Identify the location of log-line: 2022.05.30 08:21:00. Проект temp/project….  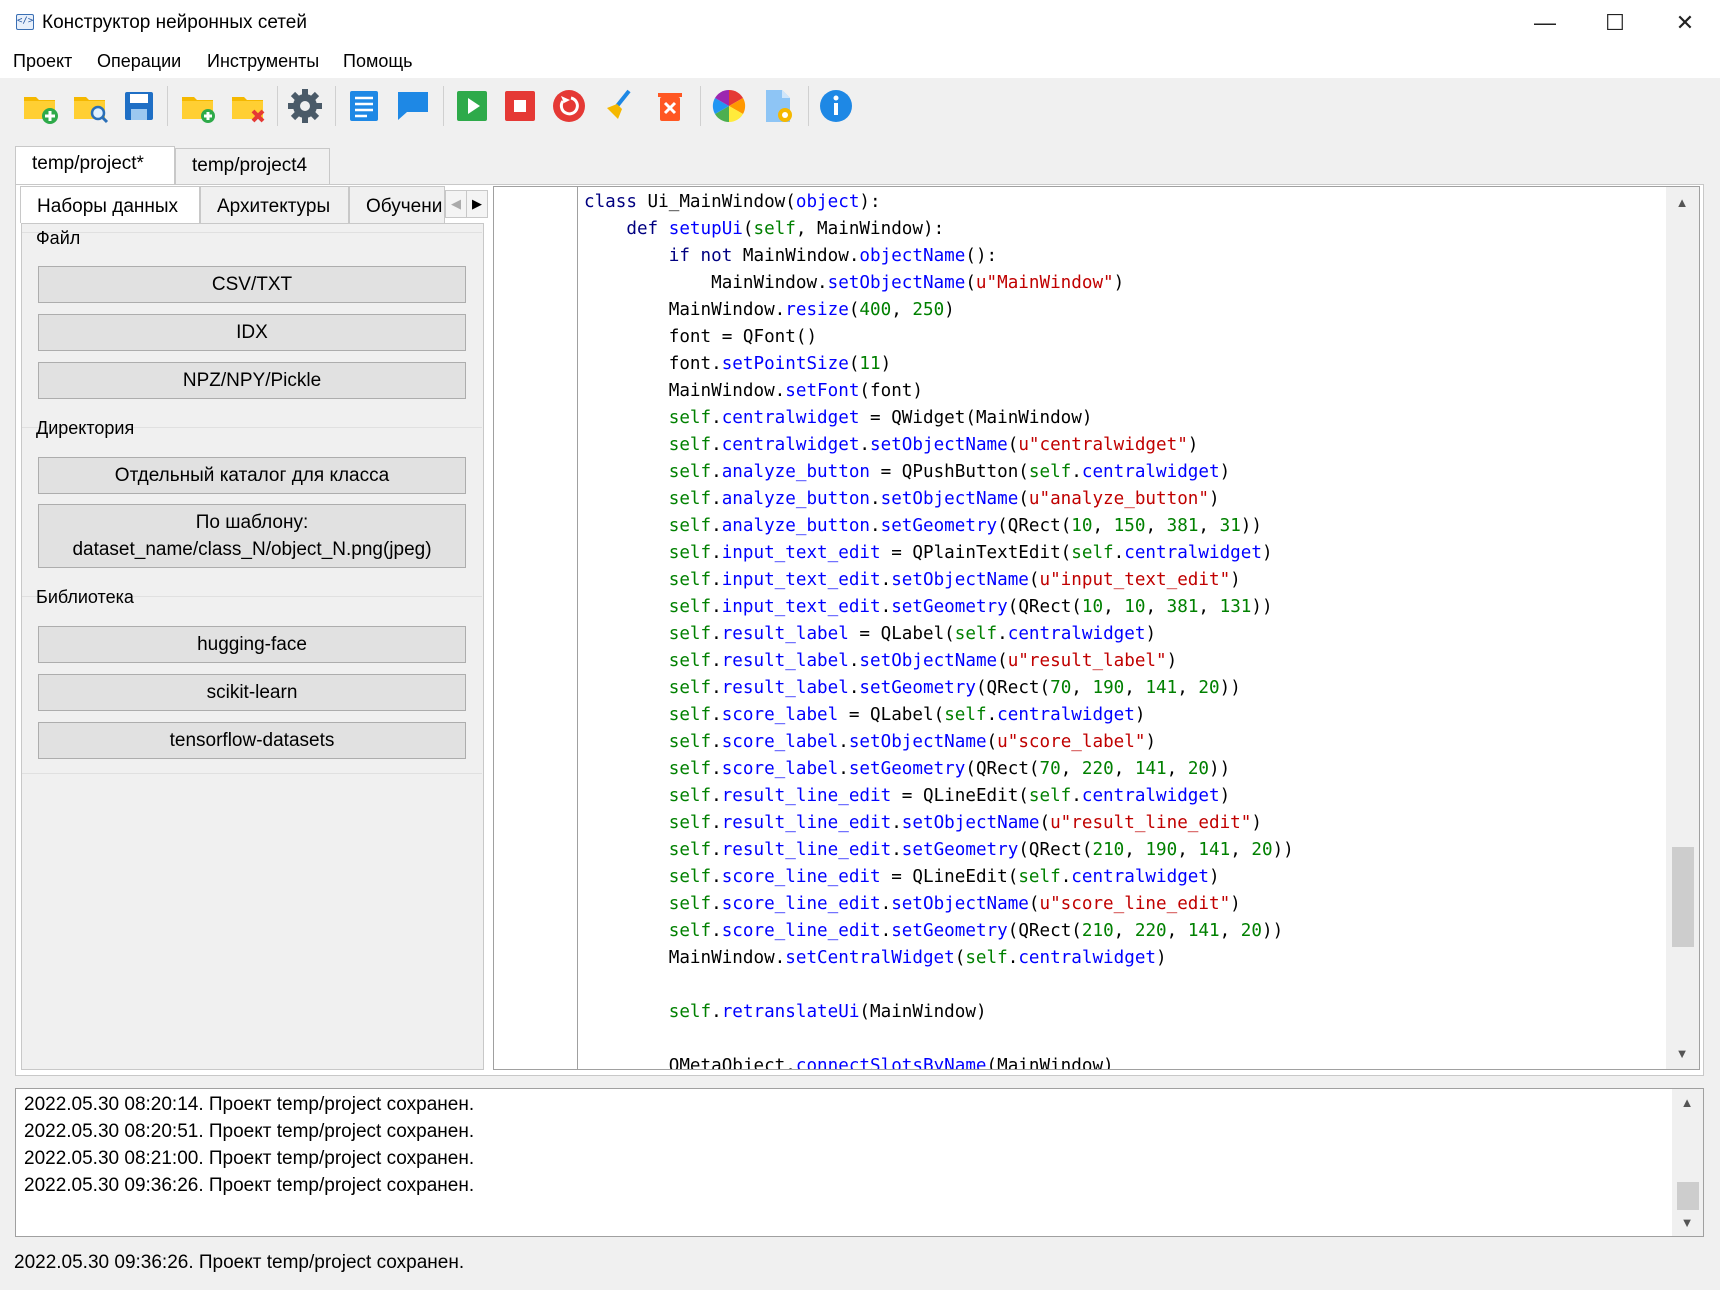
(249, 1158).